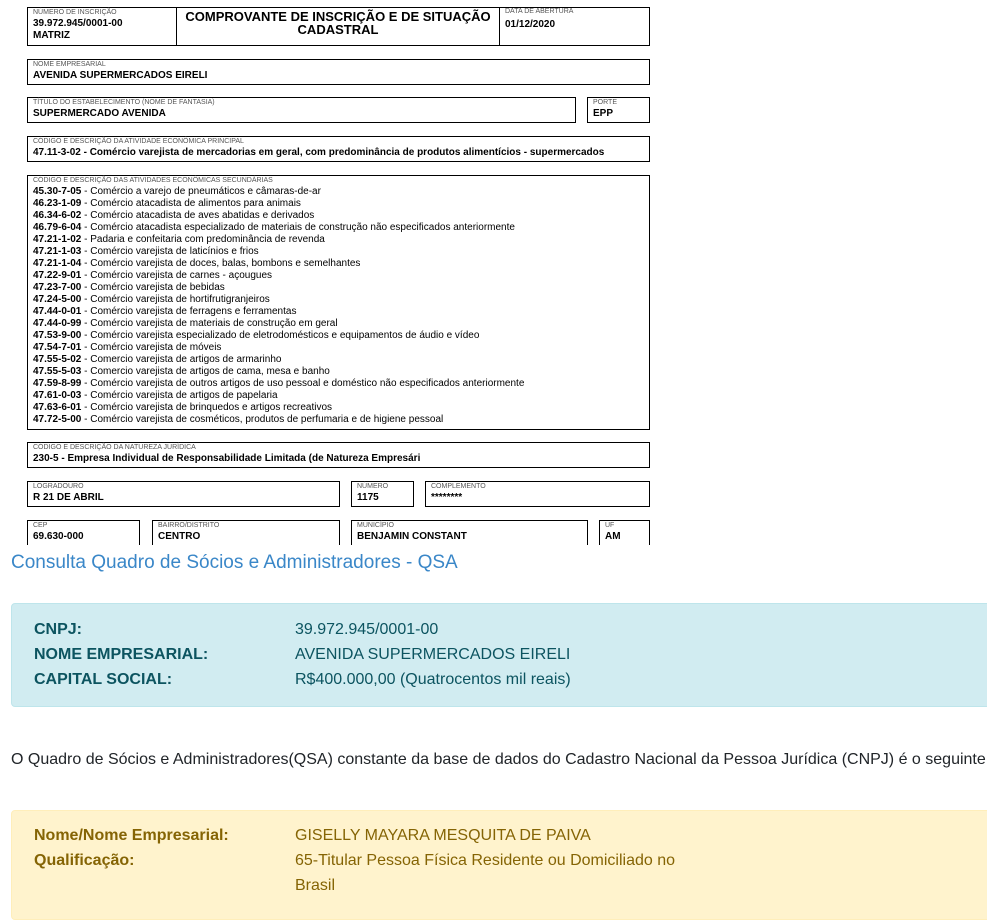  What do you see at coordinates (57, 152) in the screenshot?
I see `atividade-principal-code: 47.11-3-02` at bounding box center [57, 152].